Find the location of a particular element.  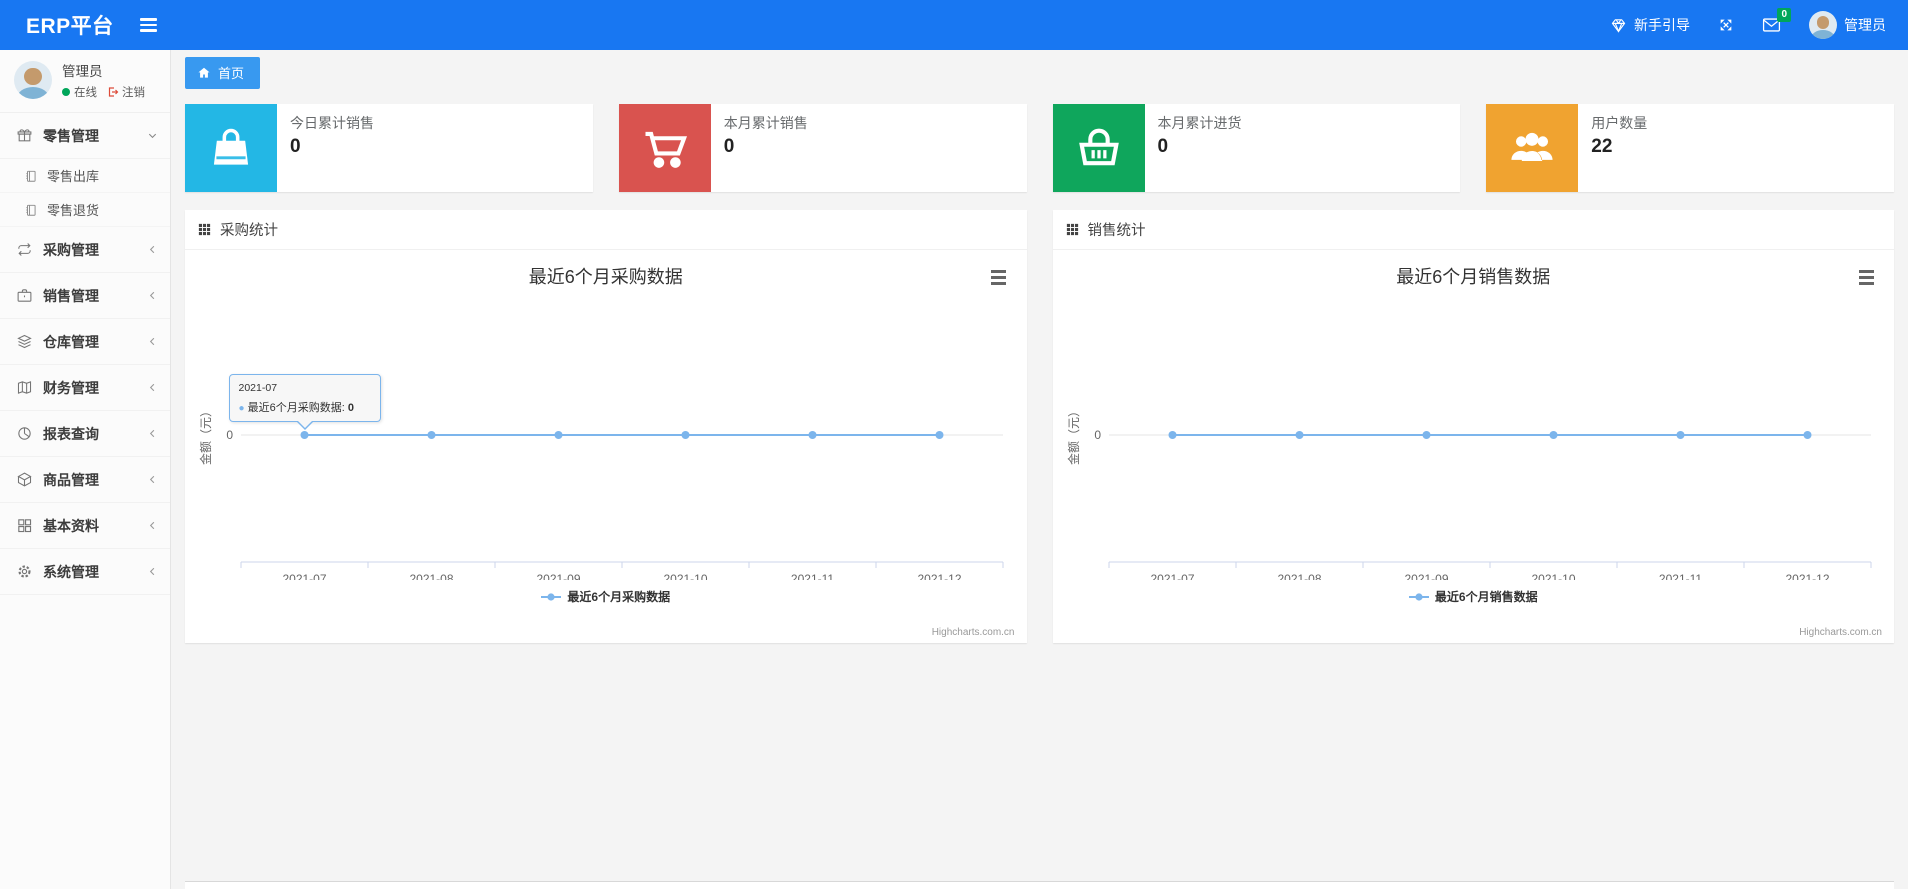

gift-icon is located at coordinates (24, 135).